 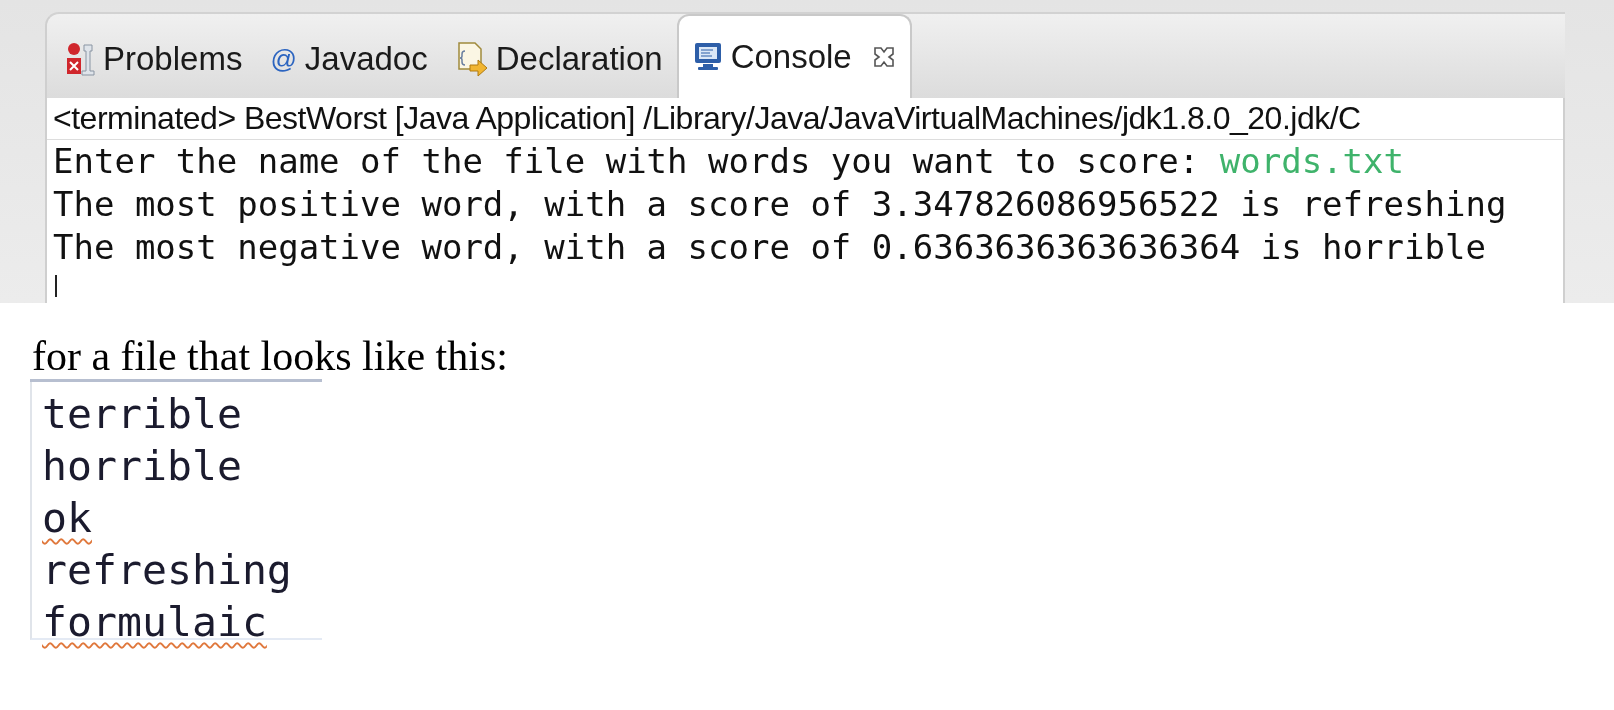 I want to click on view-tab: @ Javadoc, so click(x=349, y=59).